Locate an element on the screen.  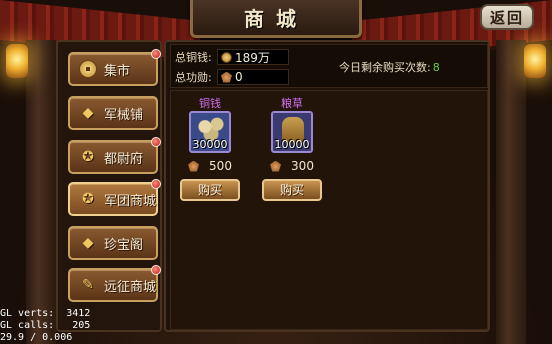
back-button: 返回 is located at coordinates (507, 17).